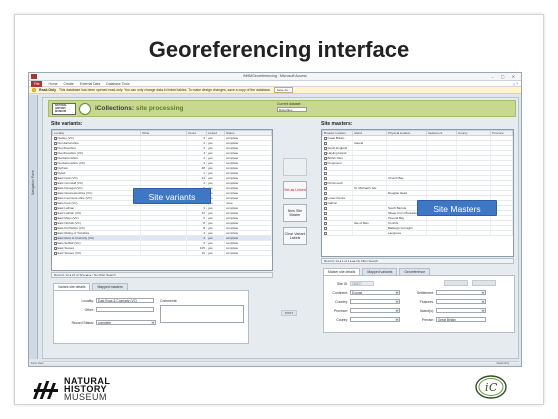  Describe the element at coordinates (342, 271) in the screenshot. I see `tab-master-site-details: Master site details` at that location.